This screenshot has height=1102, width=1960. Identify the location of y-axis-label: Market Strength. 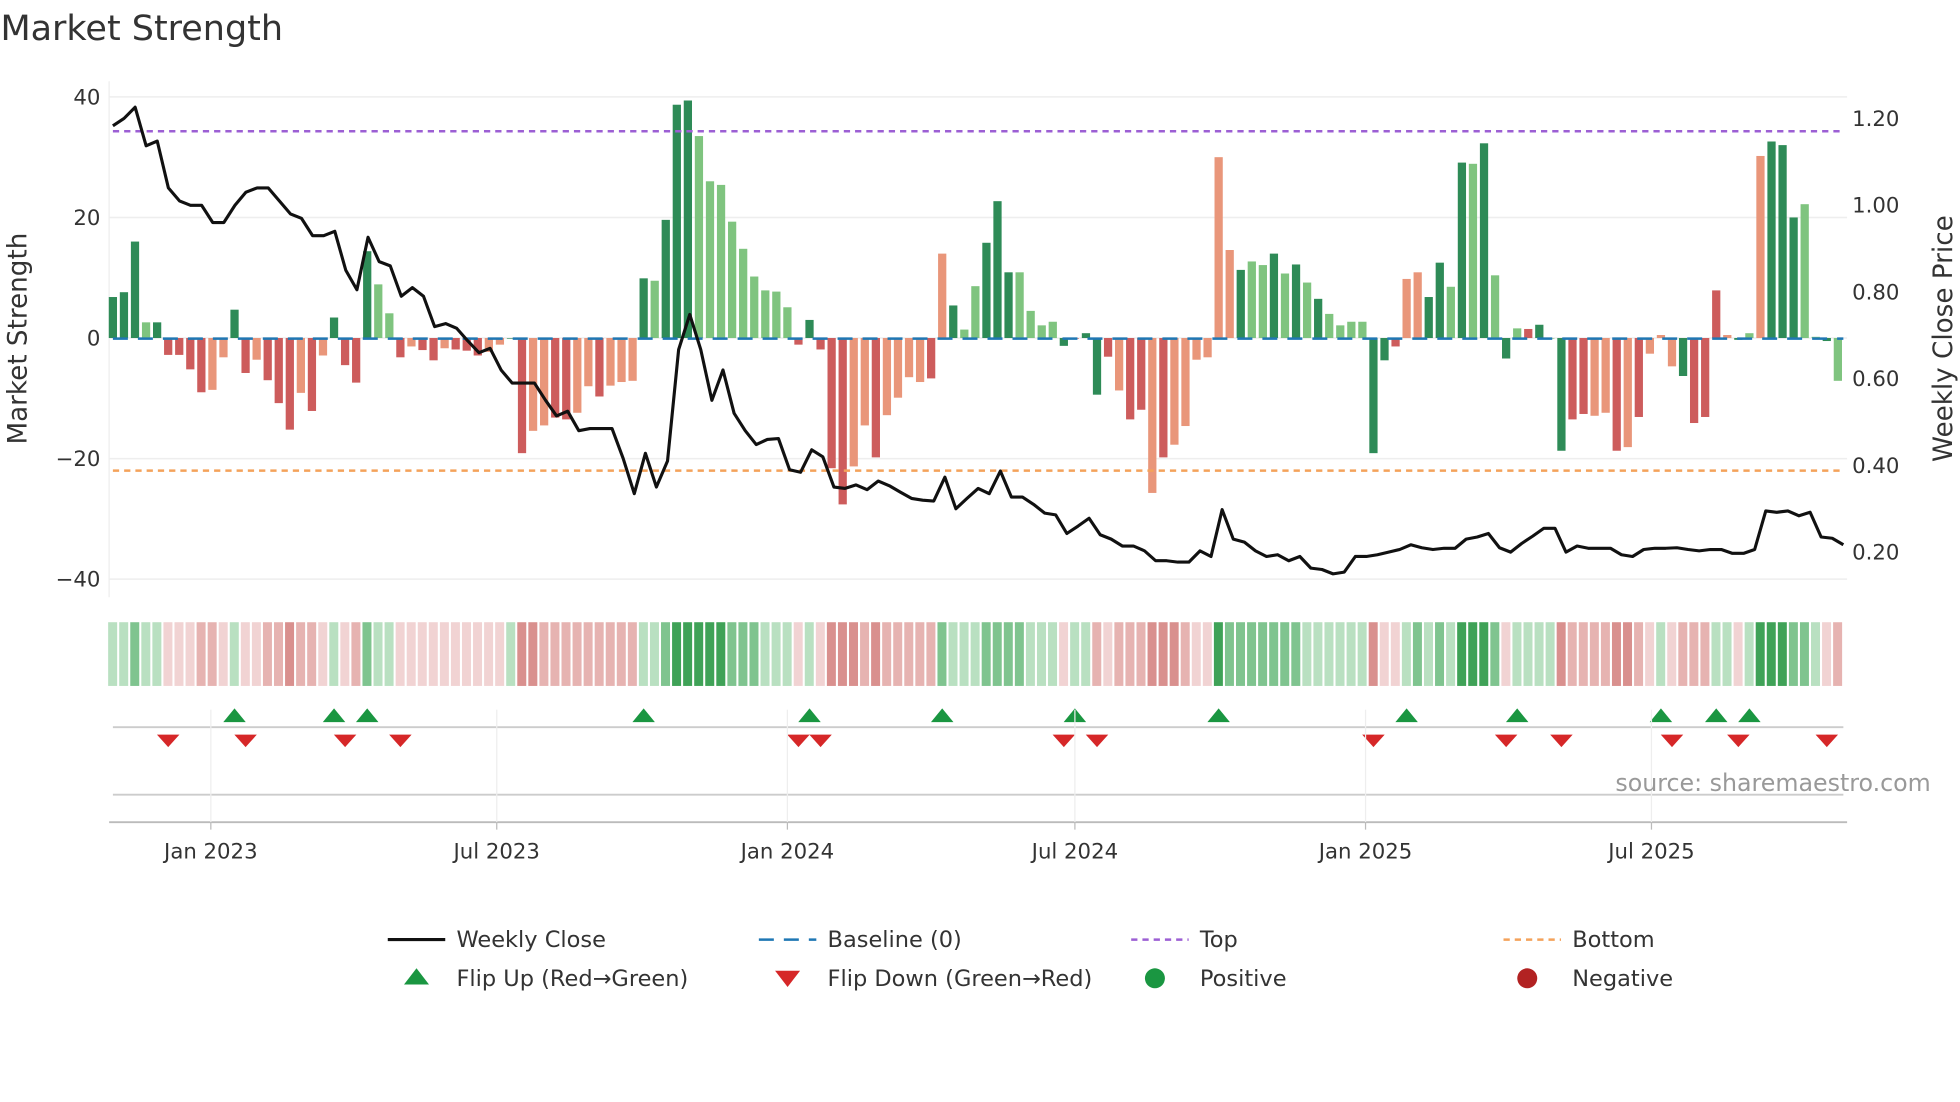
(19, 339).